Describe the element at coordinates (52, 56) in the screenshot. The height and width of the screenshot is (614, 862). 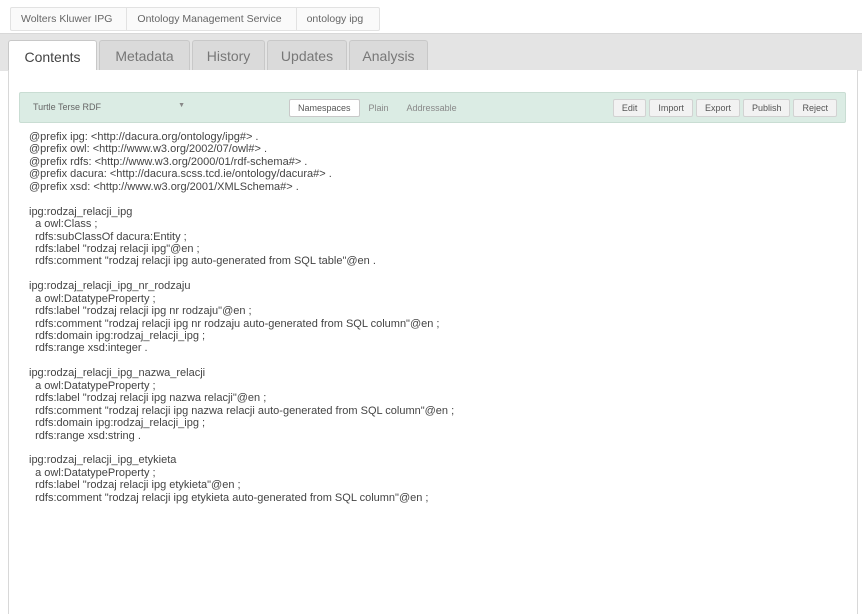
I see `tab-contents: Contents` at that location.